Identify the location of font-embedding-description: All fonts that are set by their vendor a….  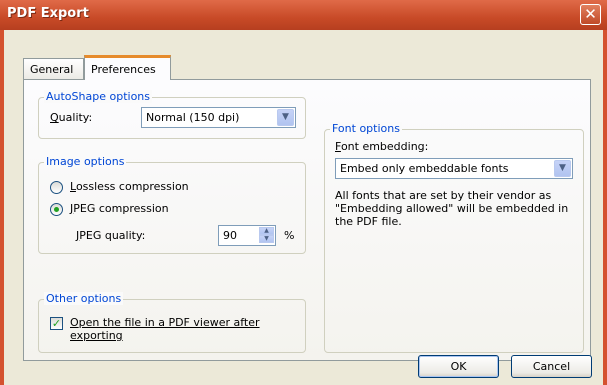
(452, 208).